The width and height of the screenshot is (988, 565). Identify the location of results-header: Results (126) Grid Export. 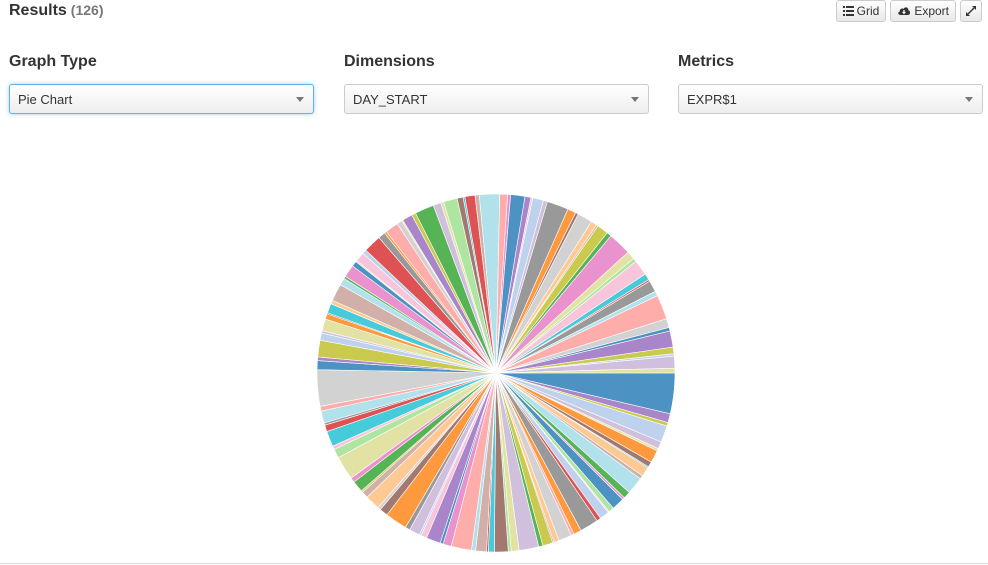
(494, 12).